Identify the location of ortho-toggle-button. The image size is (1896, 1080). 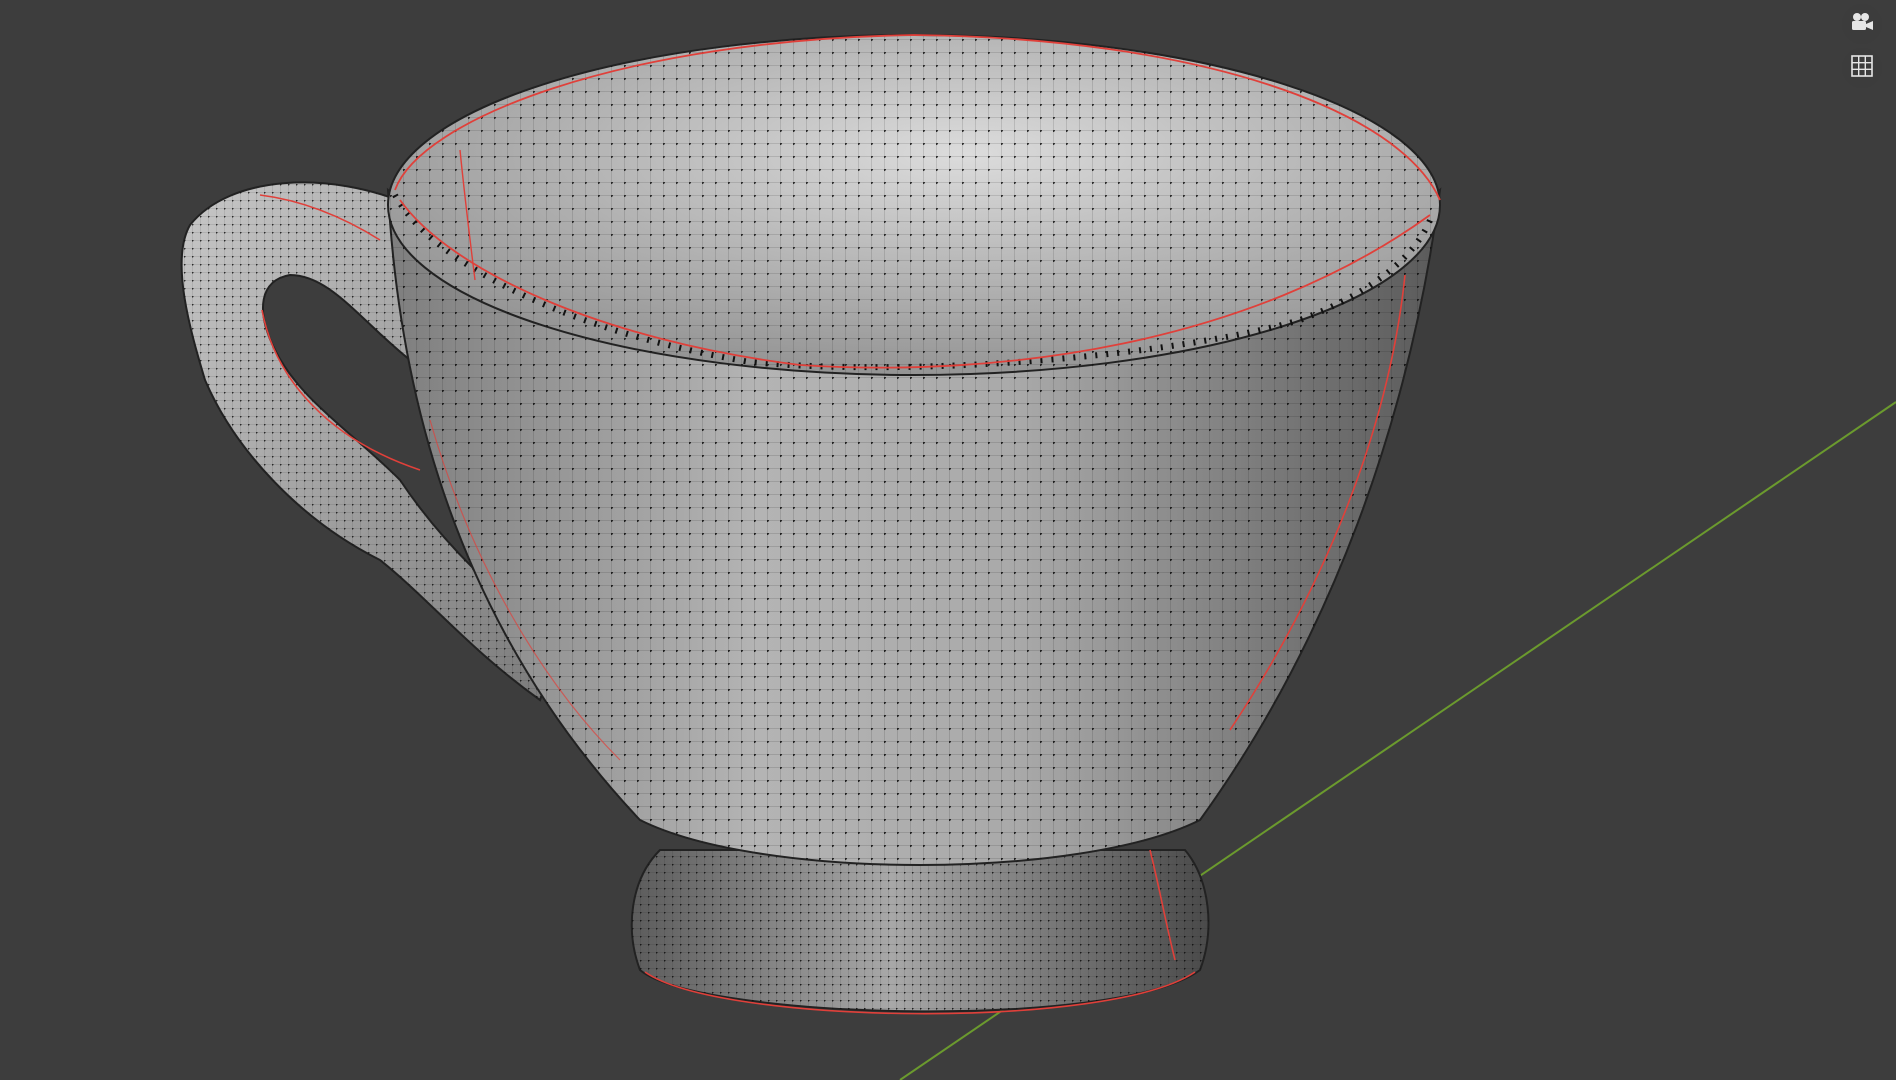
(1862, 68).